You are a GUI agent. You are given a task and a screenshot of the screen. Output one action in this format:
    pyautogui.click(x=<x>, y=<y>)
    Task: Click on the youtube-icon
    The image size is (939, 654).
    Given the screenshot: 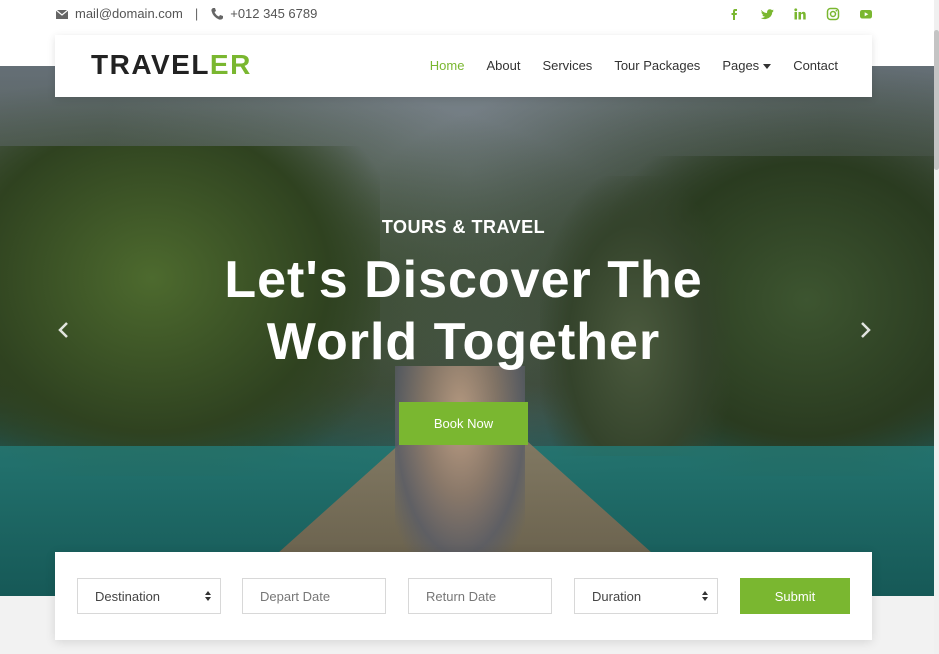 What is the action you would take?
    pyautogui.click(x=866, y=14)
    